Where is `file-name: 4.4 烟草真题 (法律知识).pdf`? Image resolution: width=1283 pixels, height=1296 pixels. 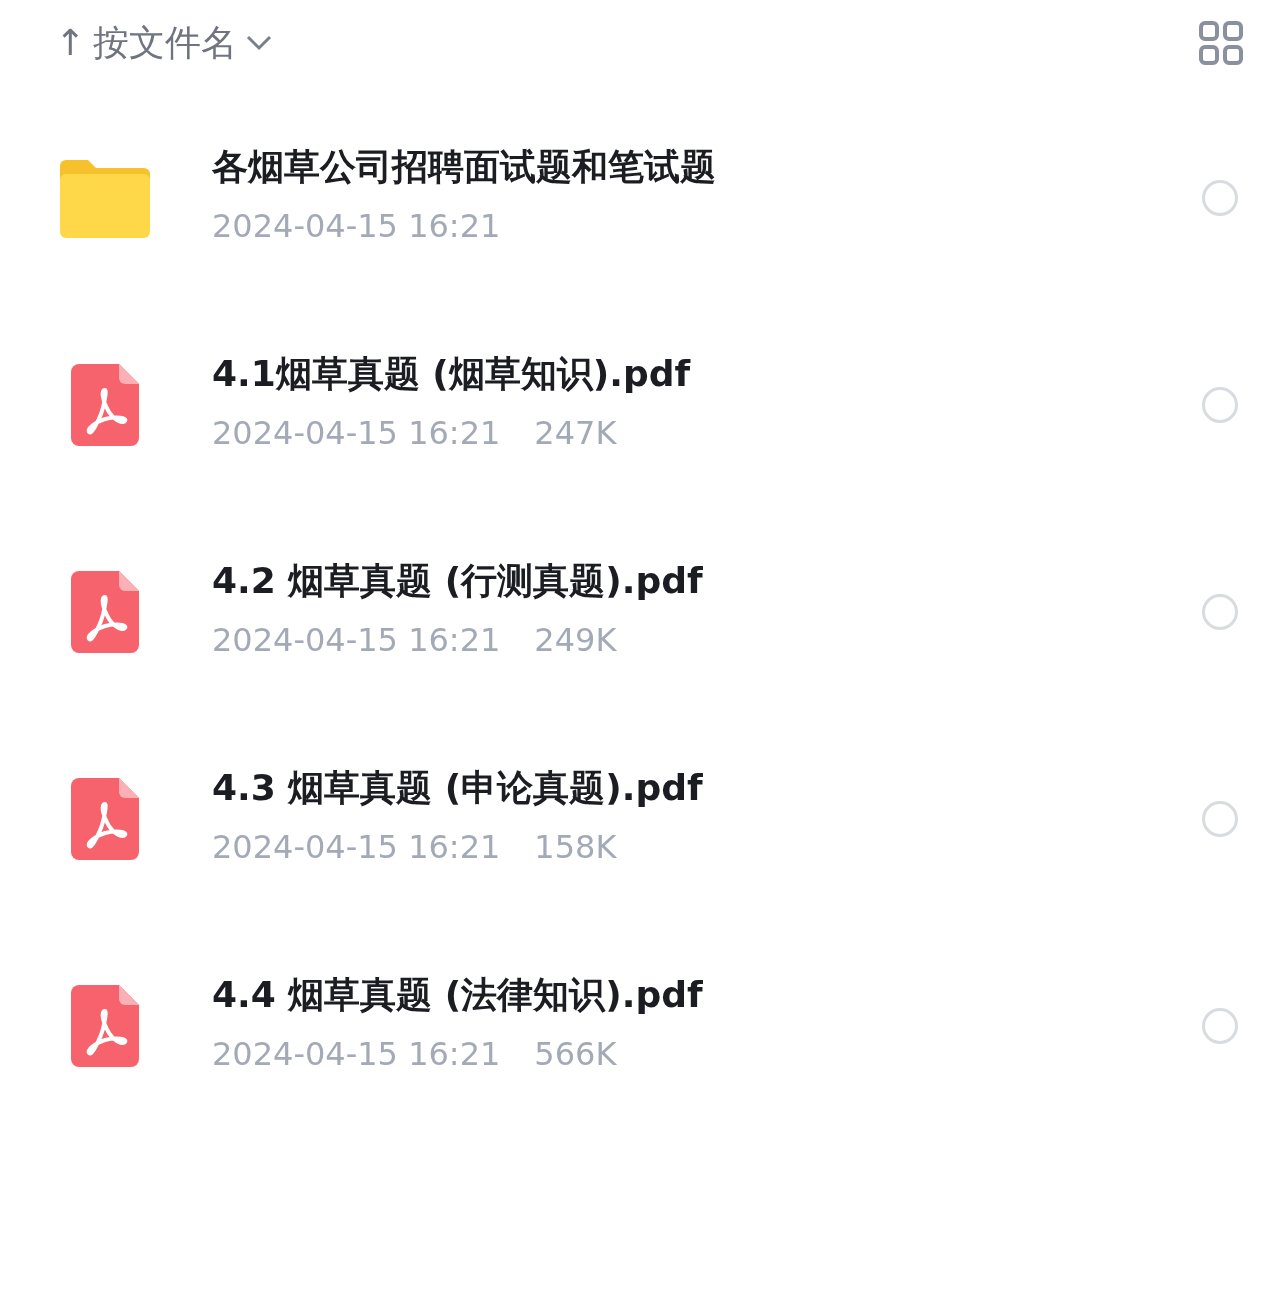
file-name: 4.4 烟草真题 (法律知识).pdf is located at coordinates (458, 994).